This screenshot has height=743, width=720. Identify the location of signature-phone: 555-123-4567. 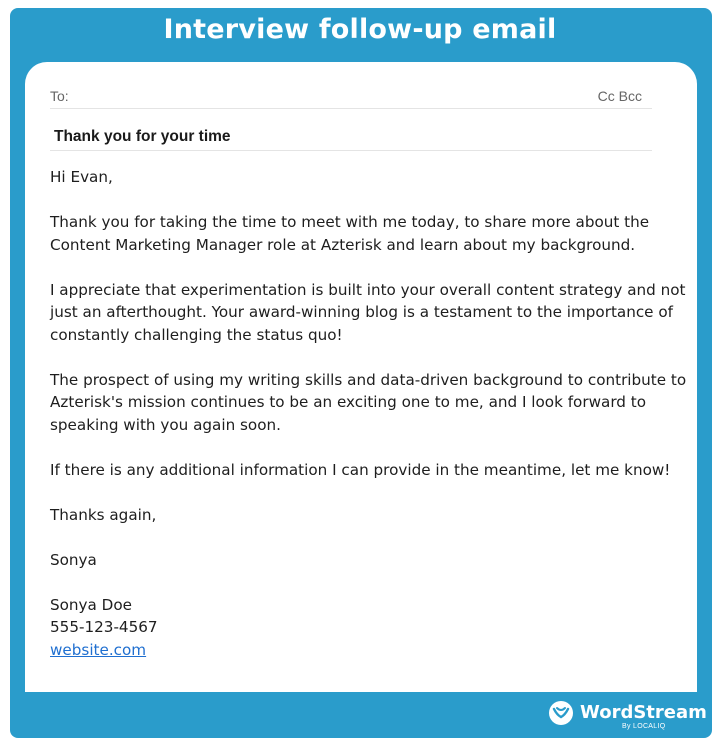
(104, 627).